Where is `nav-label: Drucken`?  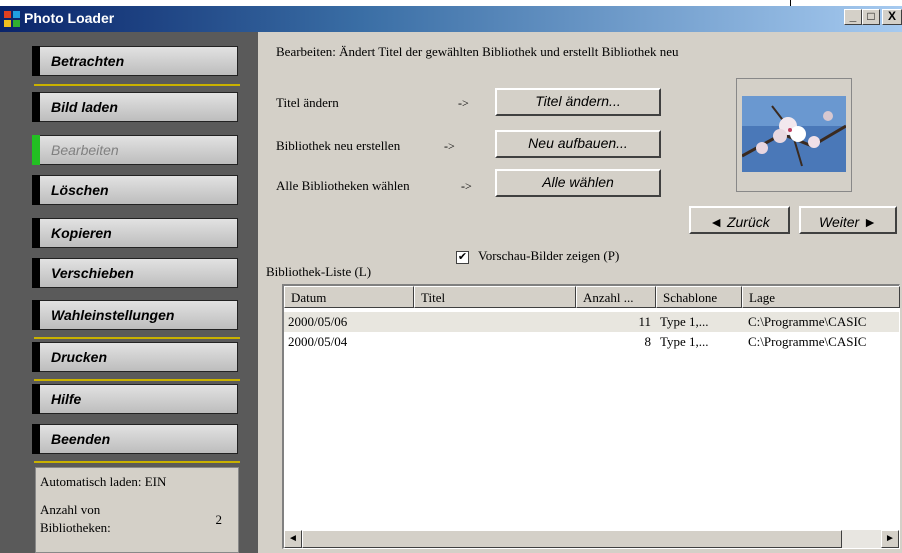 nav-label: Drucken is located at coordinates (79, 357).